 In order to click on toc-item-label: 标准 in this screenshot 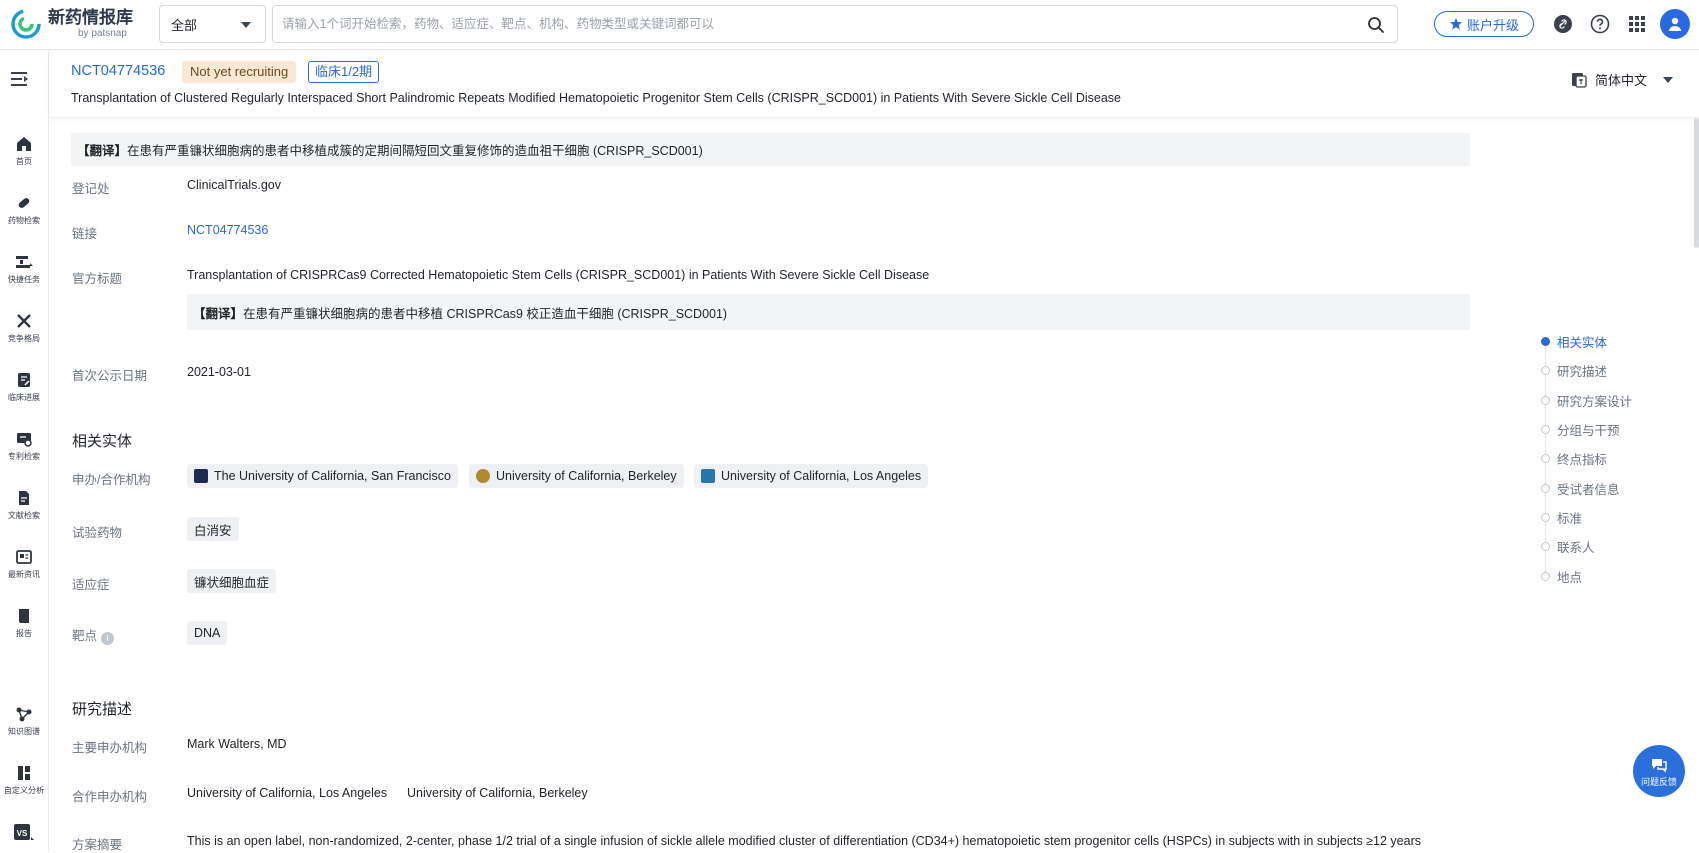, I will do `click(1570, 518)`.